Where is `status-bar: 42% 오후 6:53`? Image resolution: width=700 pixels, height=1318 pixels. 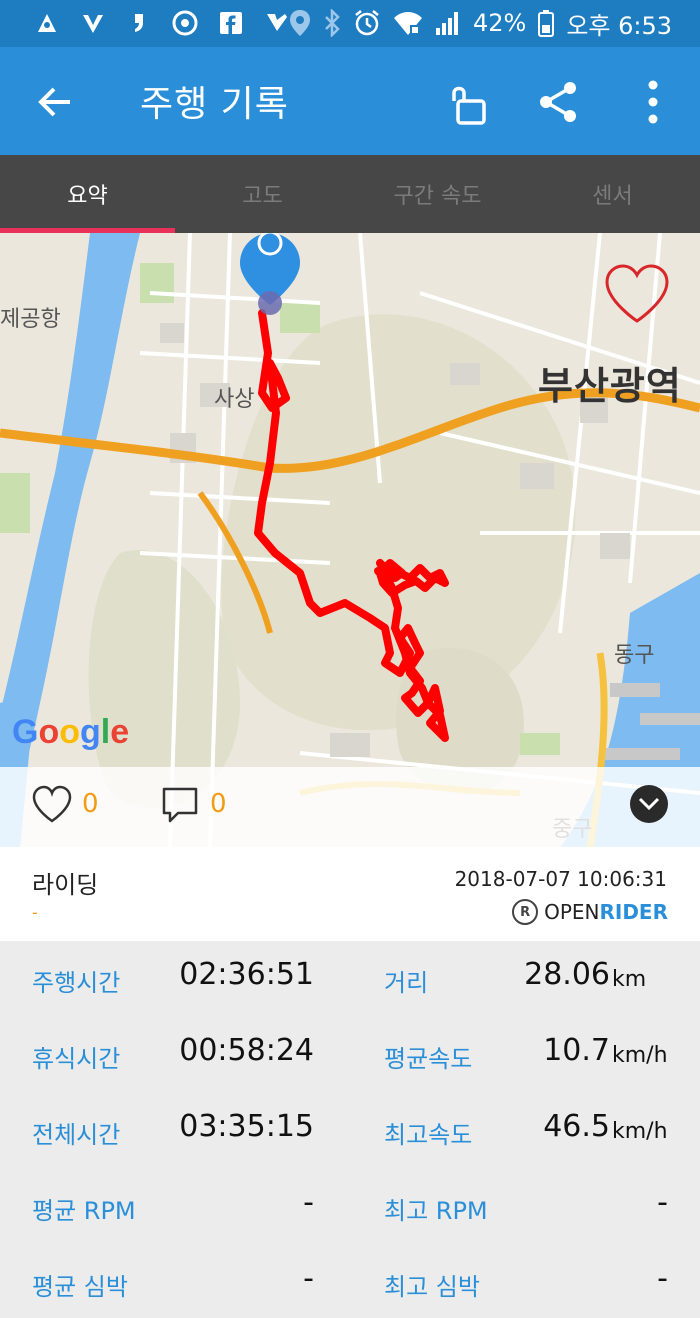
status-bar: 42% 오후 6:53 is located at coordinates (350, 23).